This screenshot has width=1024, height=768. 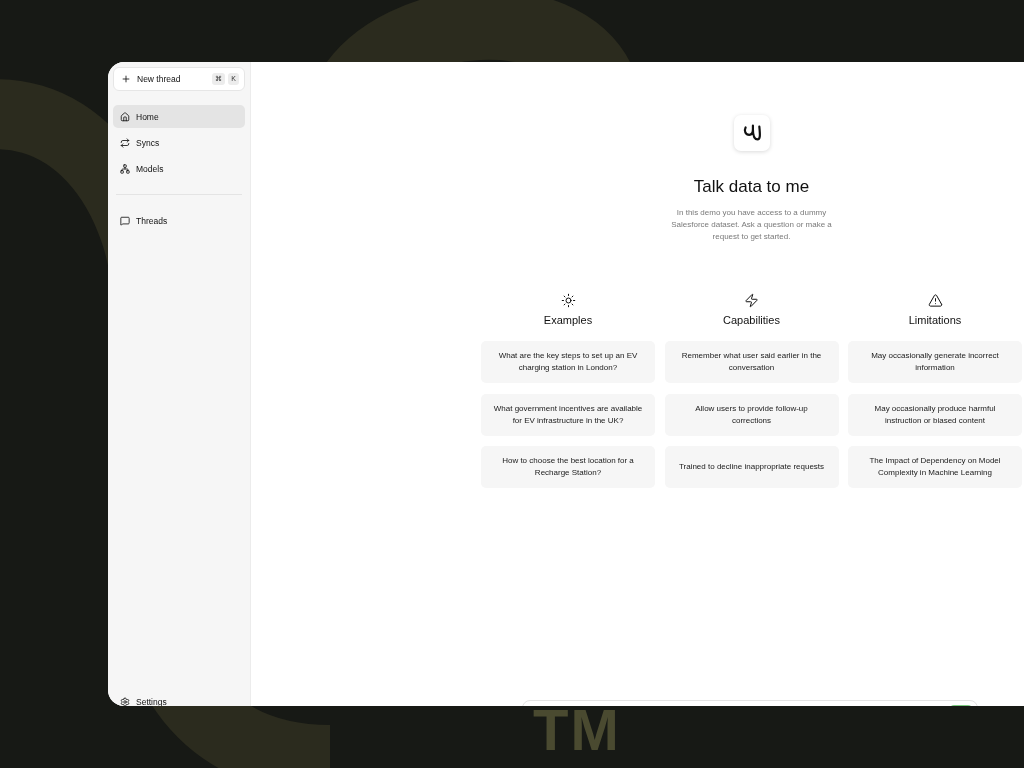 What do you see at coordinates (152, 220) in the screenshot?
I see `sidebar-label: Threads` at bounding box center [152, 220].